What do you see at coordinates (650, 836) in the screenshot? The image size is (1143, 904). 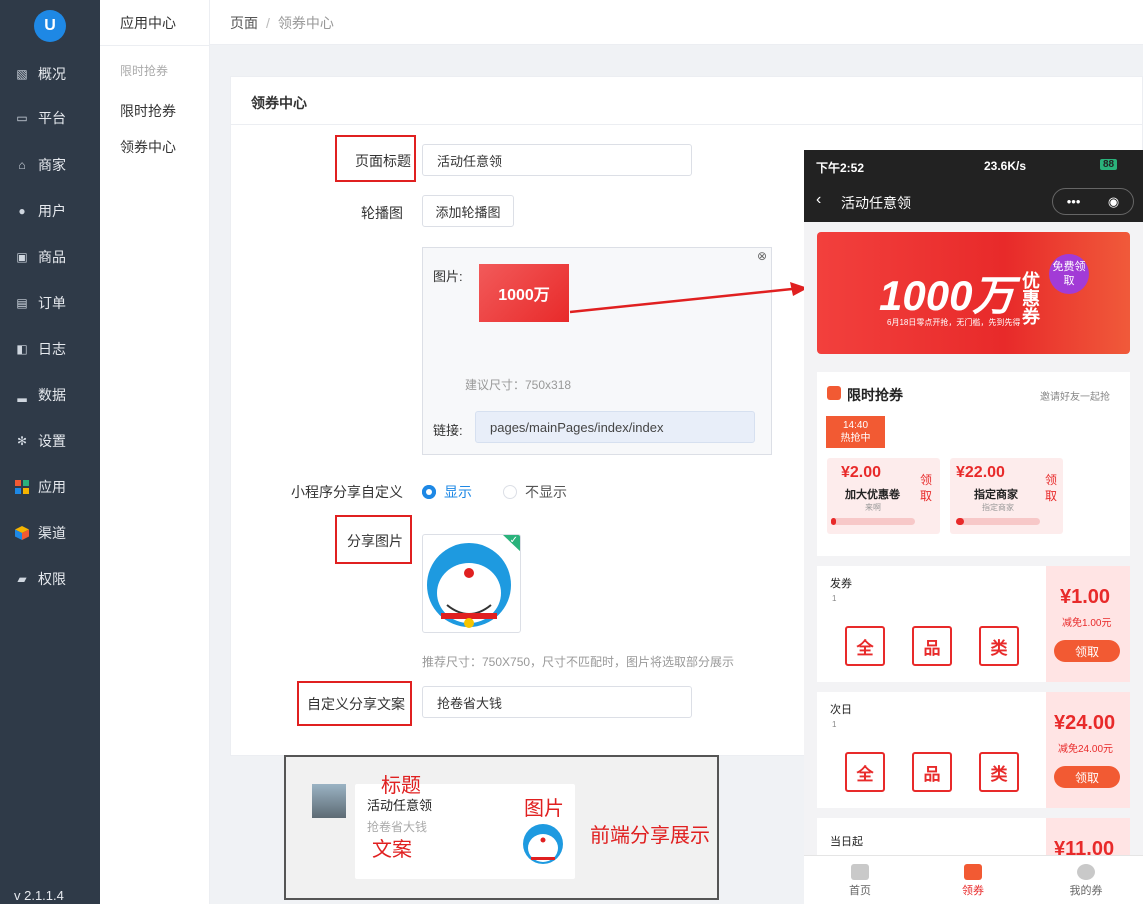 I see `annotation-caption: 前端分享展示` at bounding box center [650, 836].